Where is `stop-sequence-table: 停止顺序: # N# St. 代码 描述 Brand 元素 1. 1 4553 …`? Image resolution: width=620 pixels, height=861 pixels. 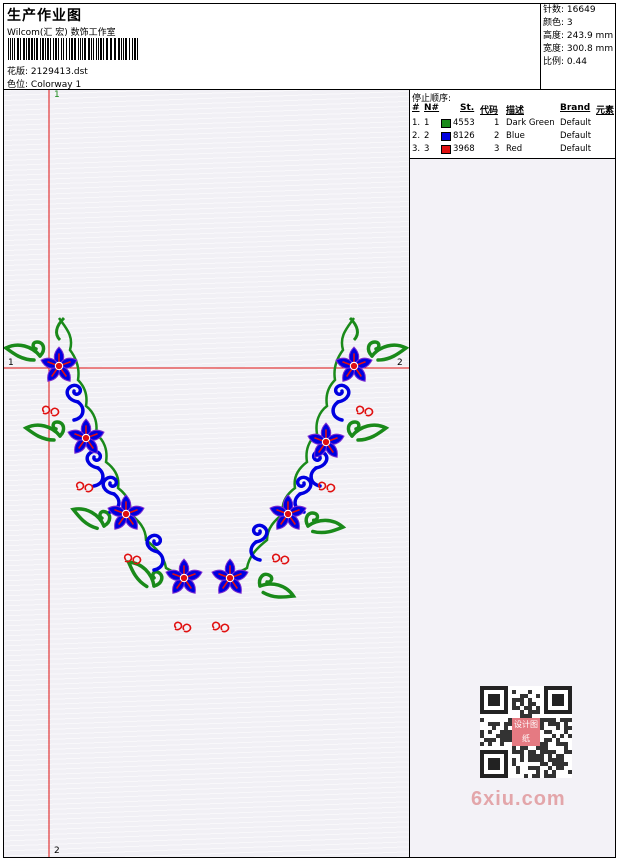
stop-sequence-table: 停止顺序: # N# St. 代码 描述 Brand 元素 1. 1 4553 … is located at coordinates (512, 124).